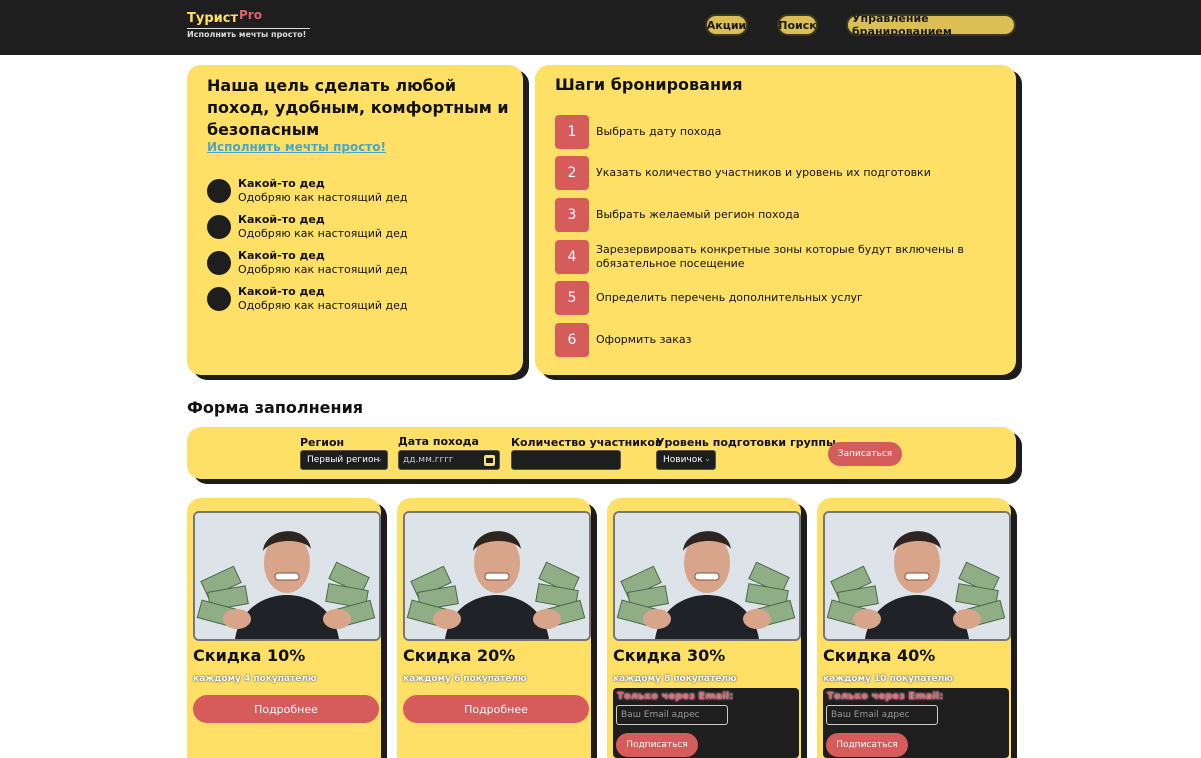 The image size is (1201, 758). Describe the element at coordinates (248, 28) in the screenshot. I see `logo-divider` at that location.